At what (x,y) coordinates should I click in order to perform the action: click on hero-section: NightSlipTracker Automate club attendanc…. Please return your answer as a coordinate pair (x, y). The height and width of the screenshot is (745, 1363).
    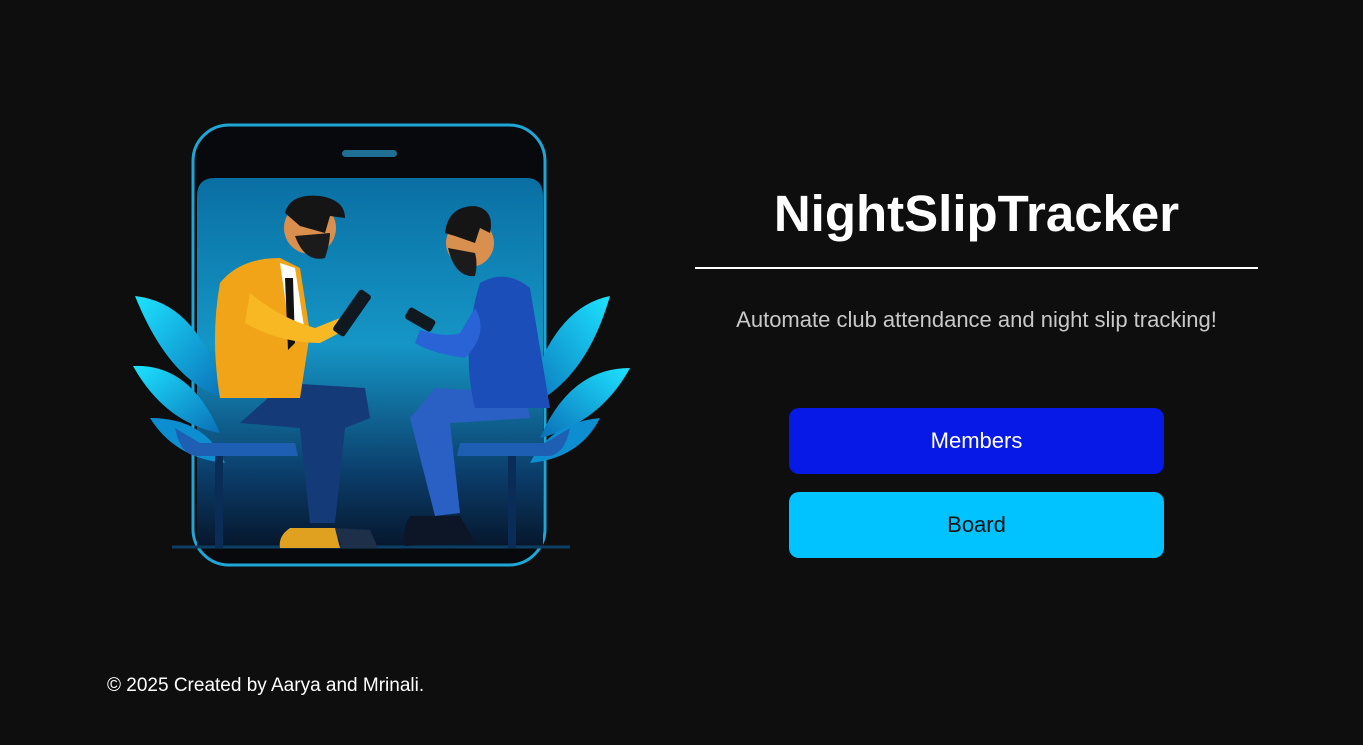
    Looking at the image, I should click on (976, 256).